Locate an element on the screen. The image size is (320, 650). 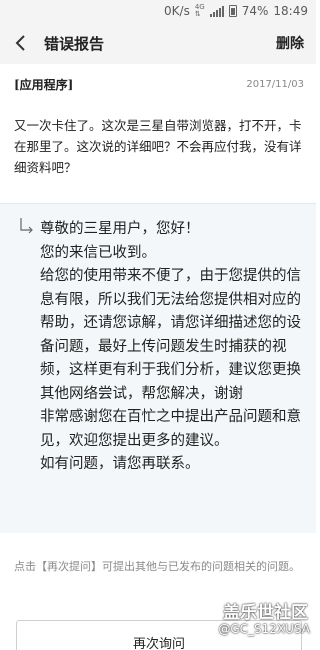
reply-paragraph: 尊敬的三星用户，您好！ is located at coordinates (120, 229).